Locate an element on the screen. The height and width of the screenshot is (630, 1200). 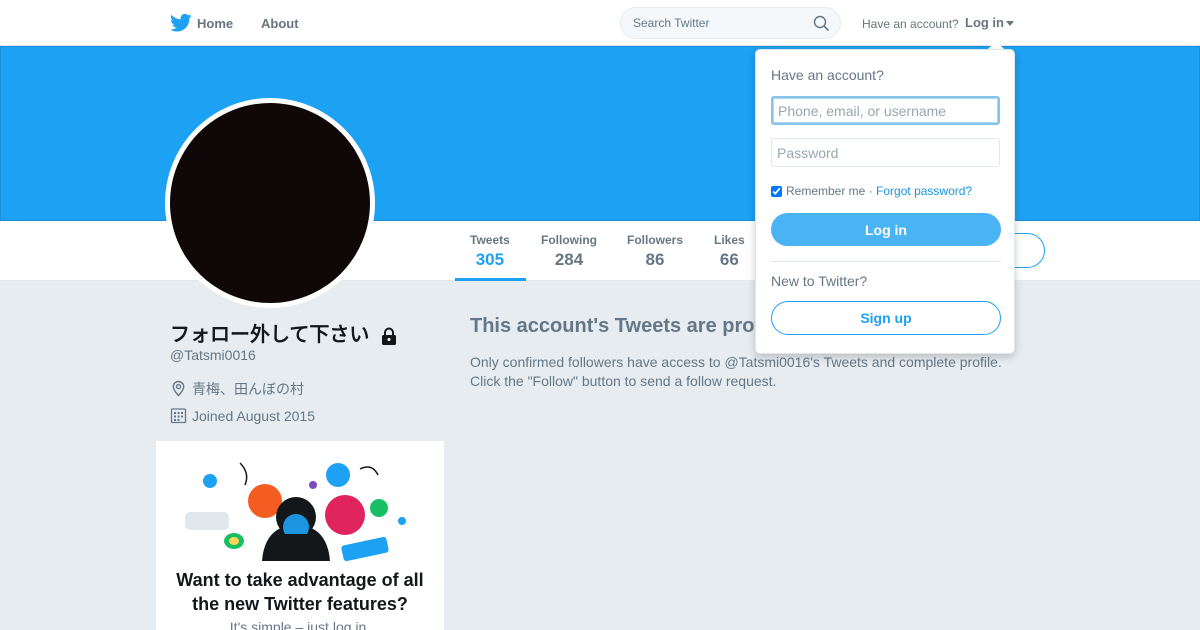
login-toggle-label: Log in is located at coordinates (984, 22).